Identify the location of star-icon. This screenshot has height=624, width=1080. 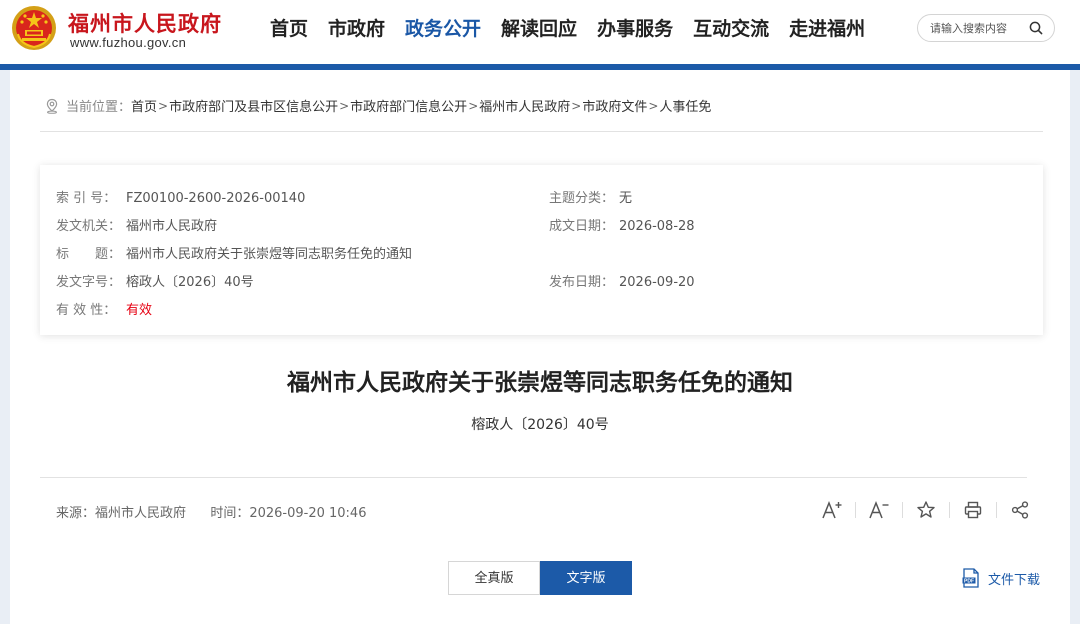
(926, 509).